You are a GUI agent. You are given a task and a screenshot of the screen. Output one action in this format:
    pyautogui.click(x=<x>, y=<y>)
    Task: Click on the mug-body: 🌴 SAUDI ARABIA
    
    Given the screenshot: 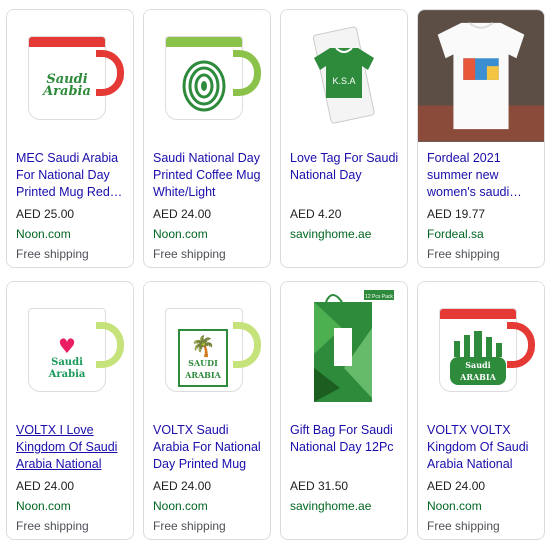 What is the action you would take?
    pyautogui.click(x=204, y=350)
    